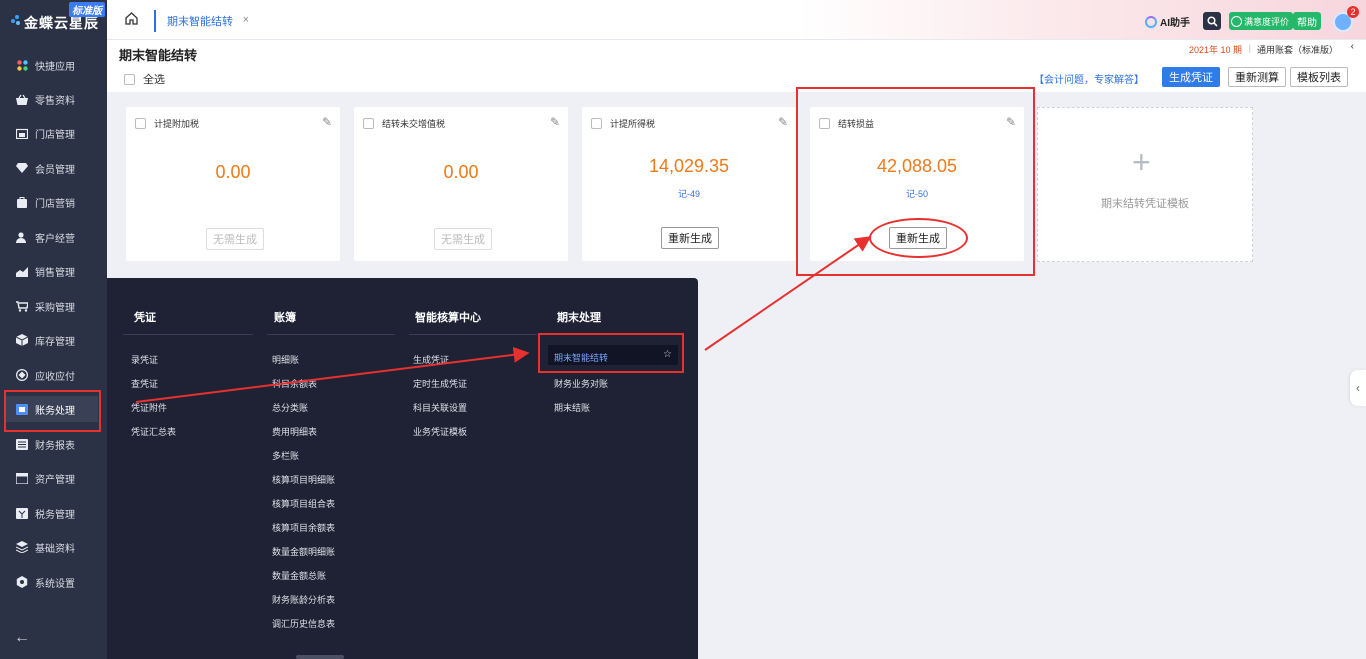  What do you see at coordinates (144, 359) in the screenshot?
I see `menu-item: 录凭证` at bounding box center [144, 359].